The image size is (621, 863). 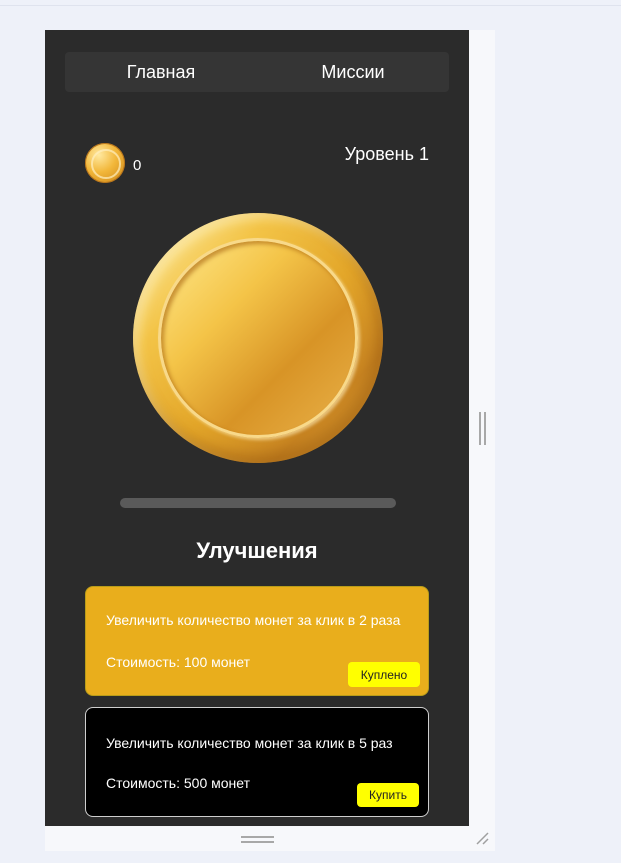 I want to click on level-label: Уровень 1, so click(x=386, y=154).